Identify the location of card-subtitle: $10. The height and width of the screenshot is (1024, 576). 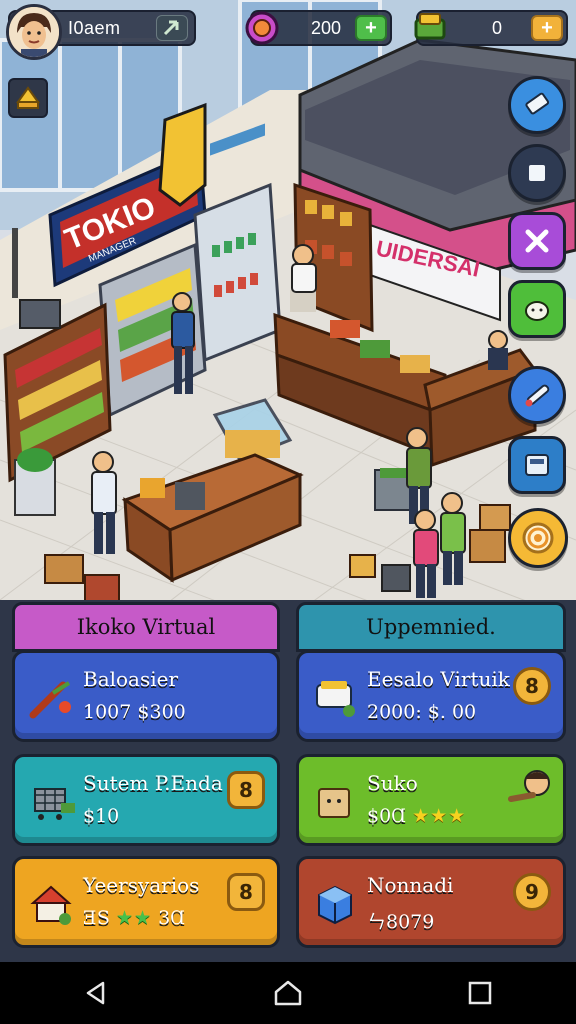
(101, 816).